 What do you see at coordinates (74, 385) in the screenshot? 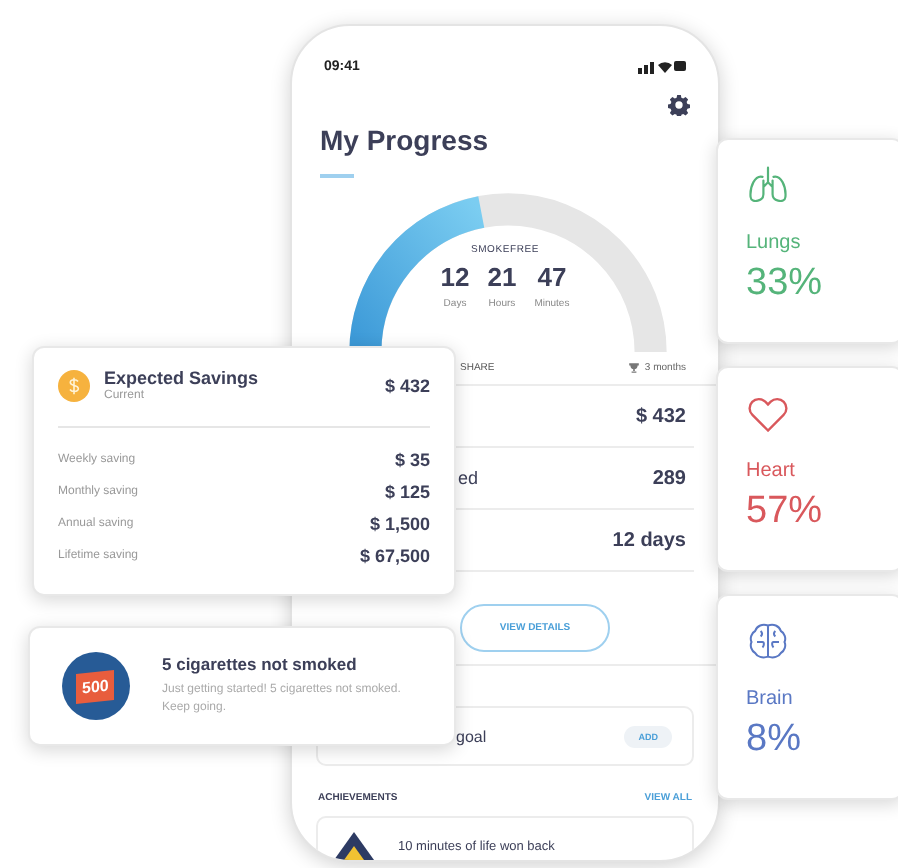
I see `coin-icon` at bounding box center [74, 385].